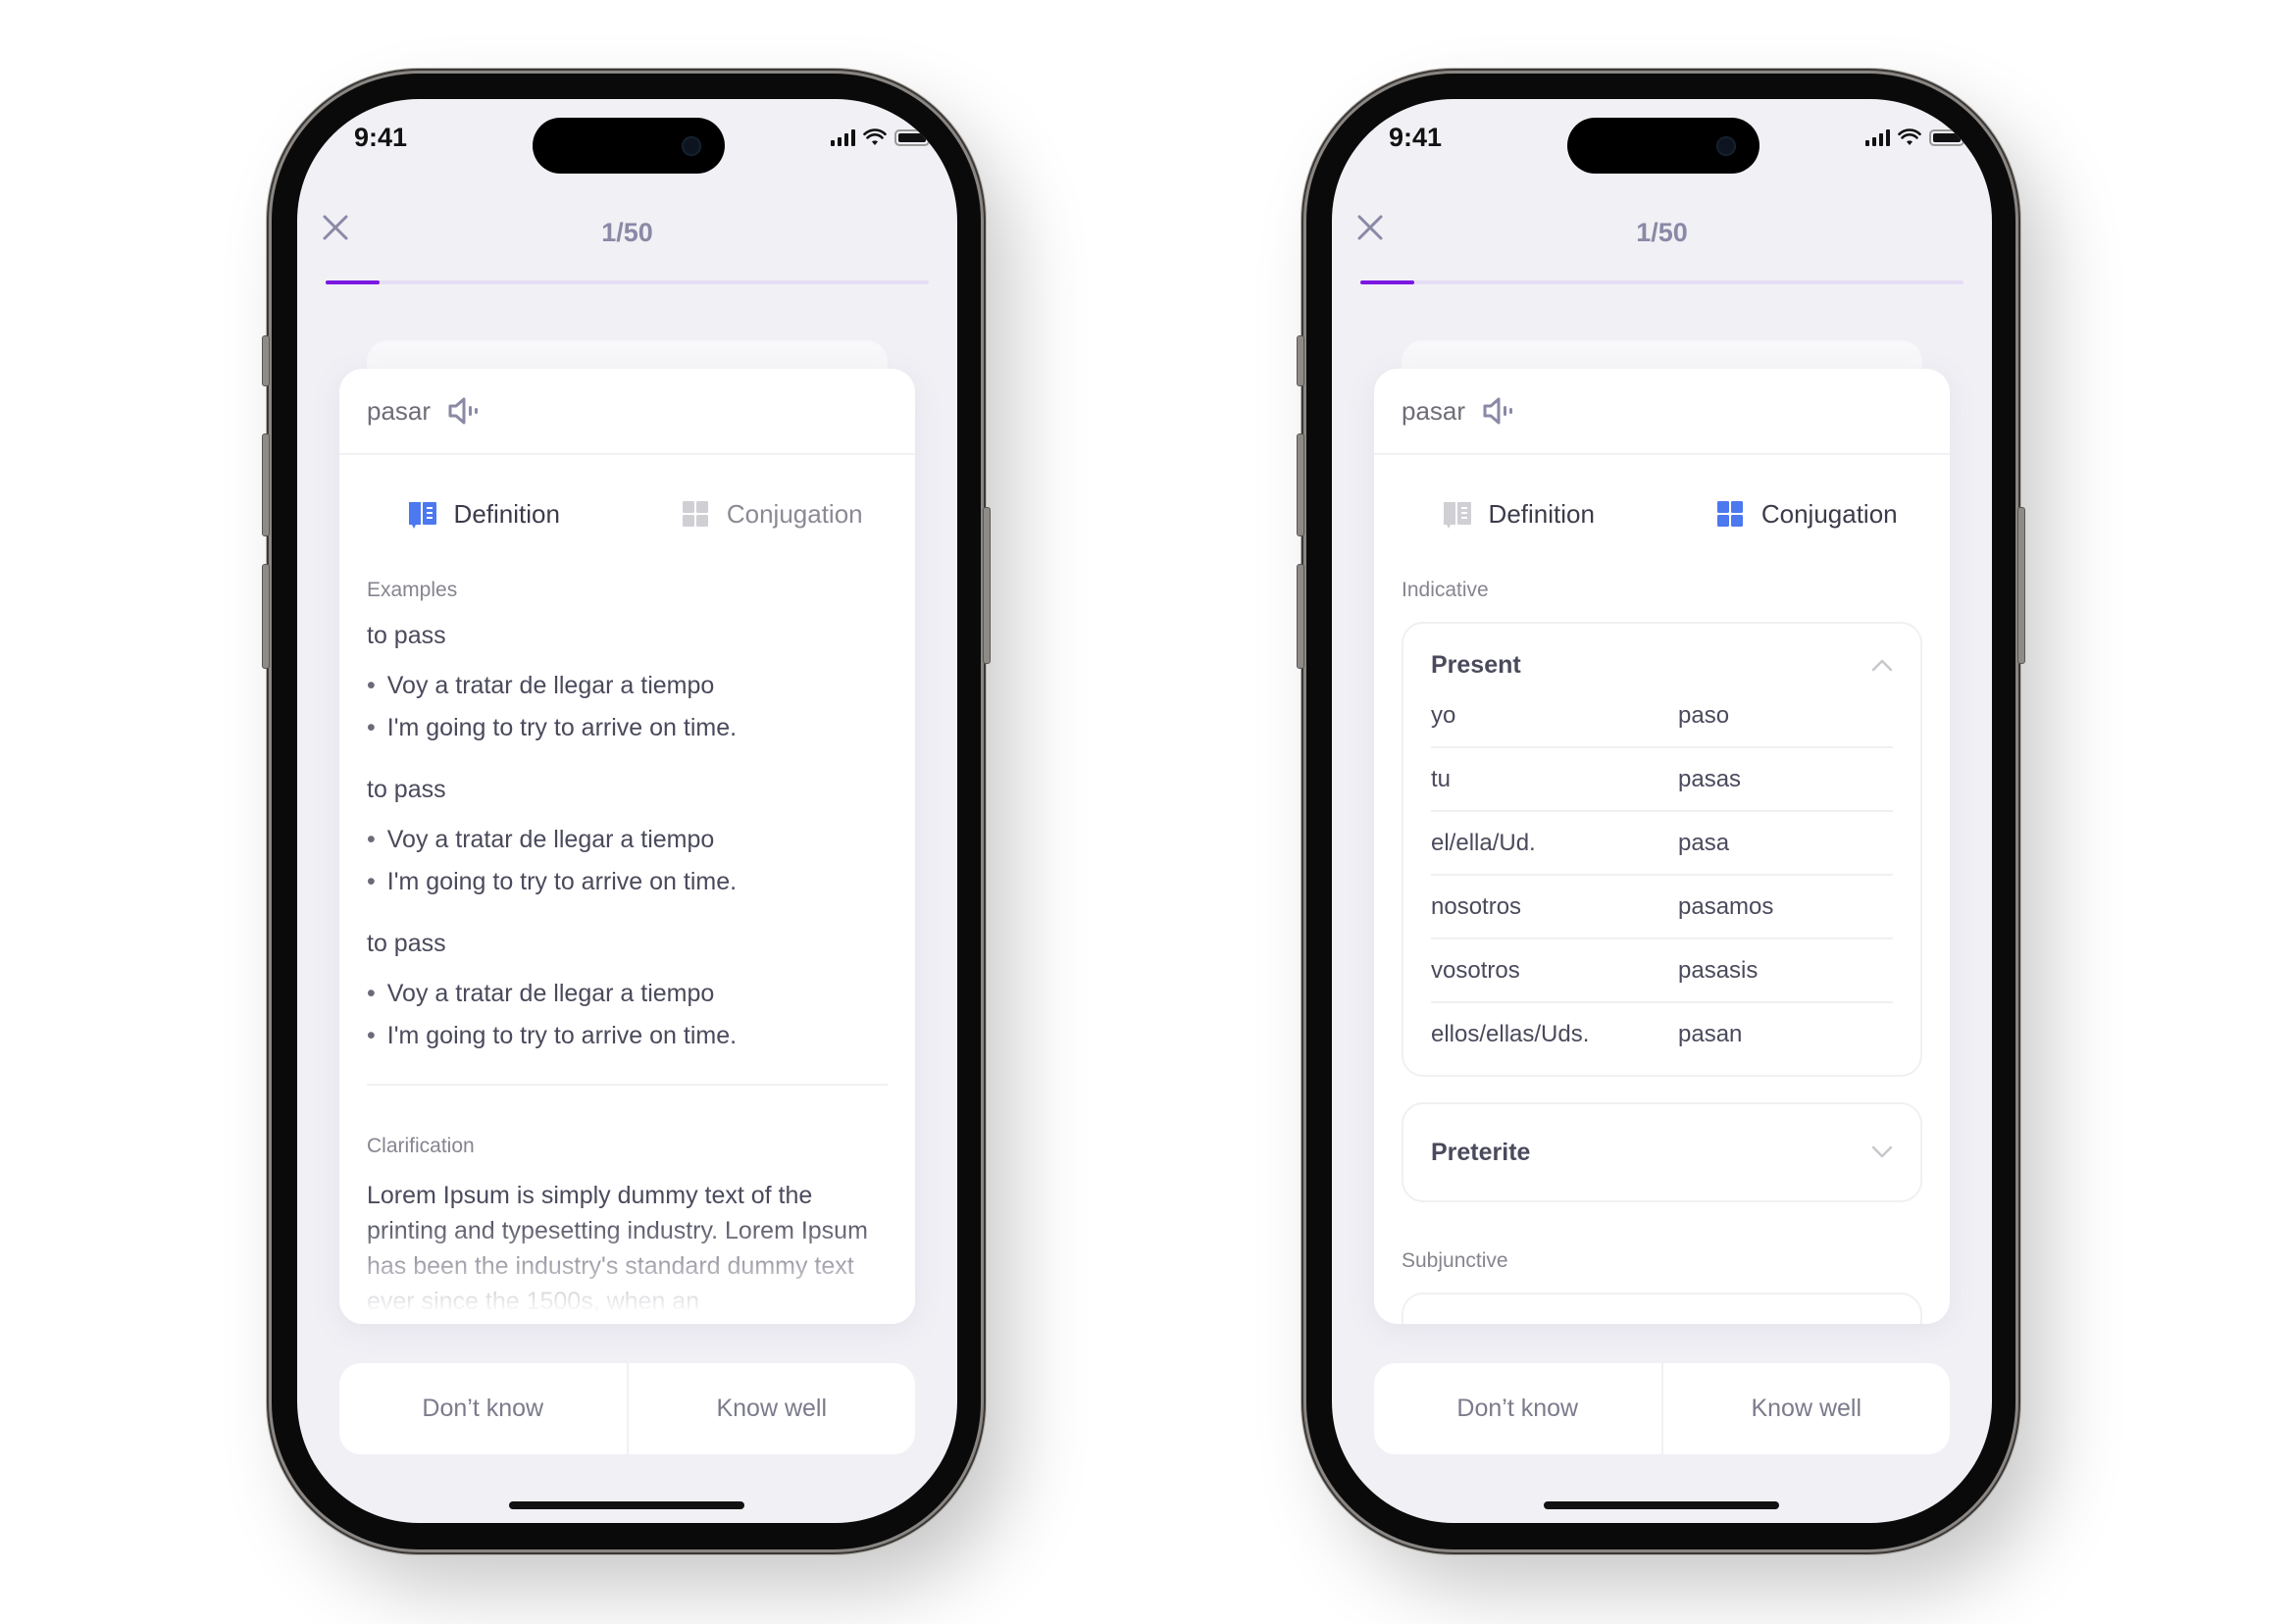 This screenshot has height=1624, width=2295. I want to click on verb-form: pasan, so click(1710, 1033).